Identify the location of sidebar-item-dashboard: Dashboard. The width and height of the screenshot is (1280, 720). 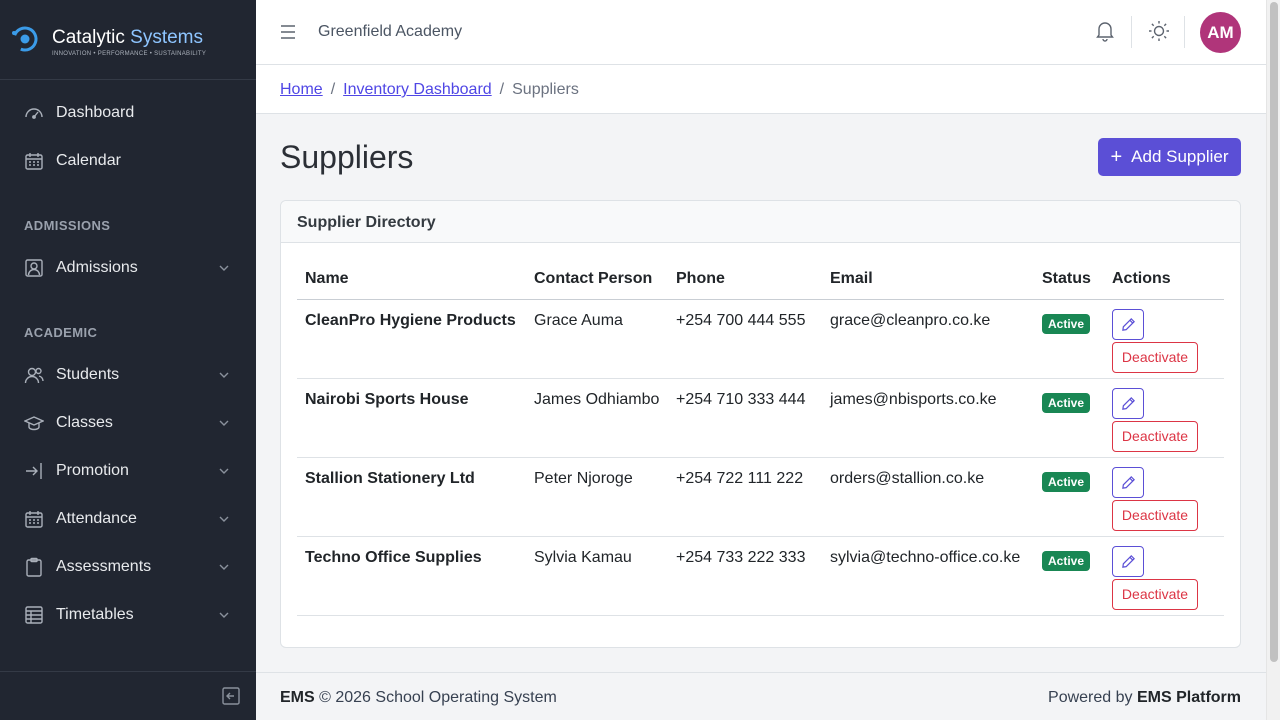
(128, 113).